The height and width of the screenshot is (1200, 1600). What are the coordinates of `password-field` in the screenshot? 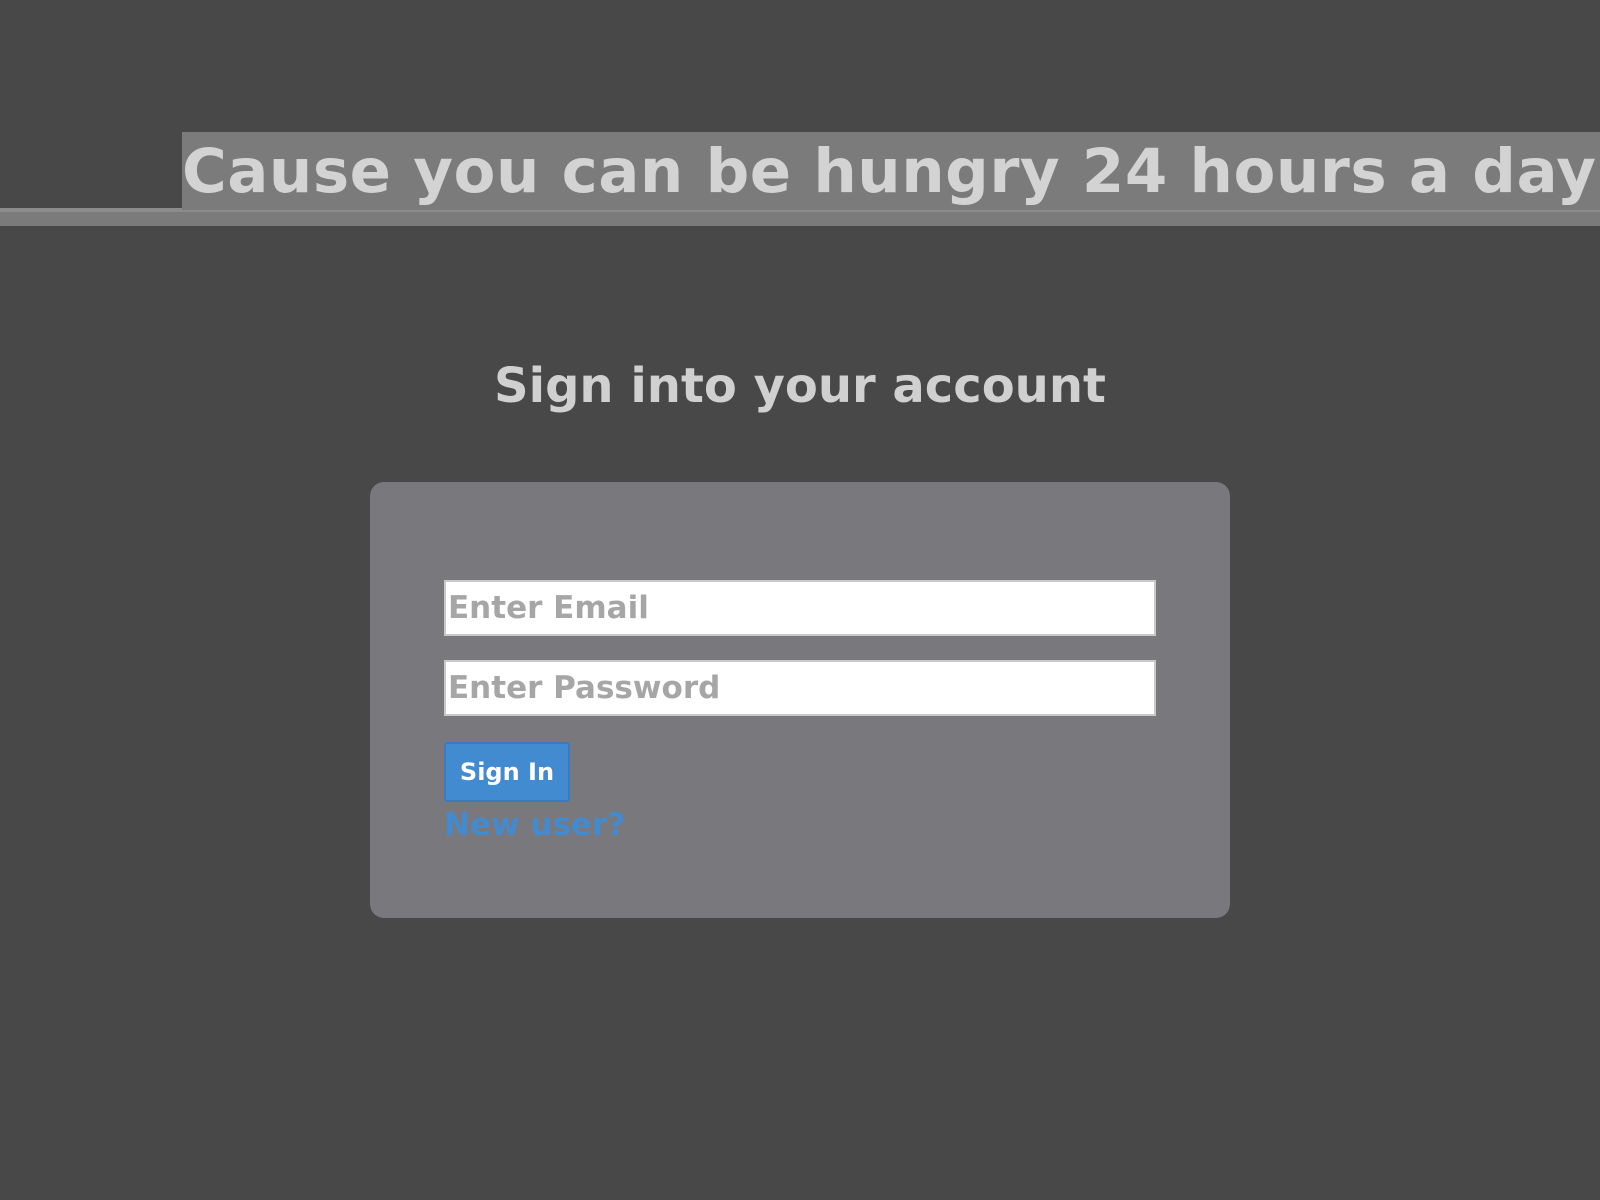 It's located at (800, 688).